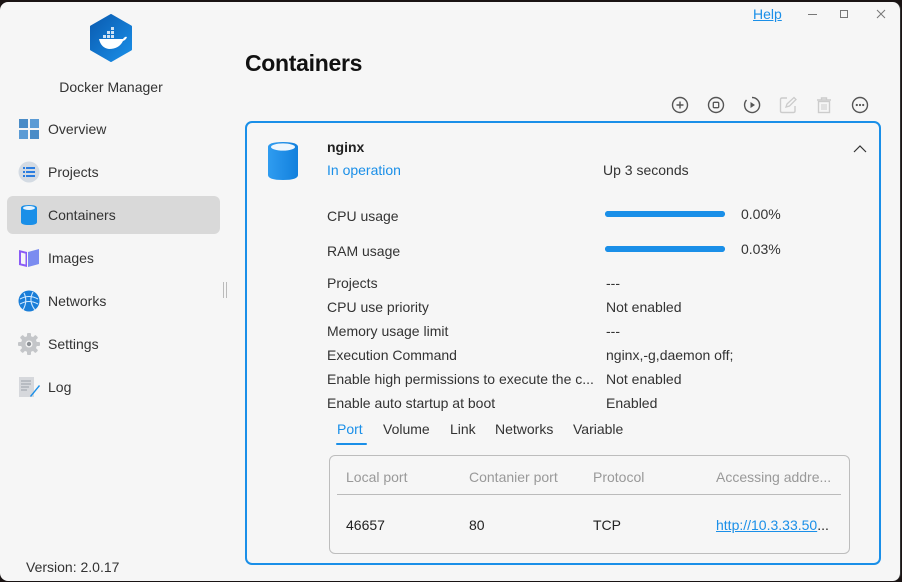 Image resolution: width=902 pixels, height=582 pixels. I want to click on ram-usage-bar, so click(665, 249).